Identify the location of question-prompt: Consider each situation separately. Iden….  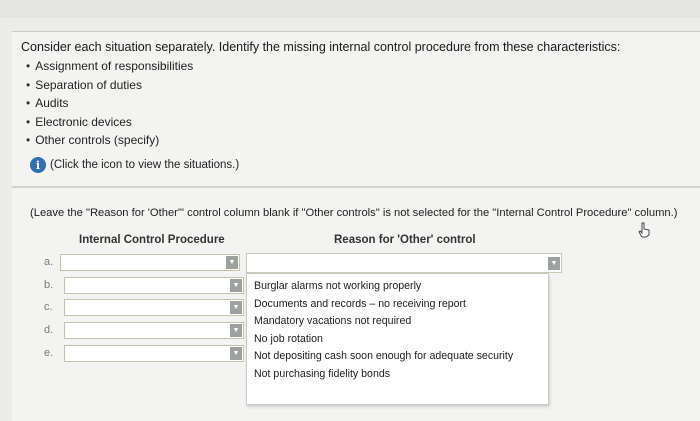
(321, 47).